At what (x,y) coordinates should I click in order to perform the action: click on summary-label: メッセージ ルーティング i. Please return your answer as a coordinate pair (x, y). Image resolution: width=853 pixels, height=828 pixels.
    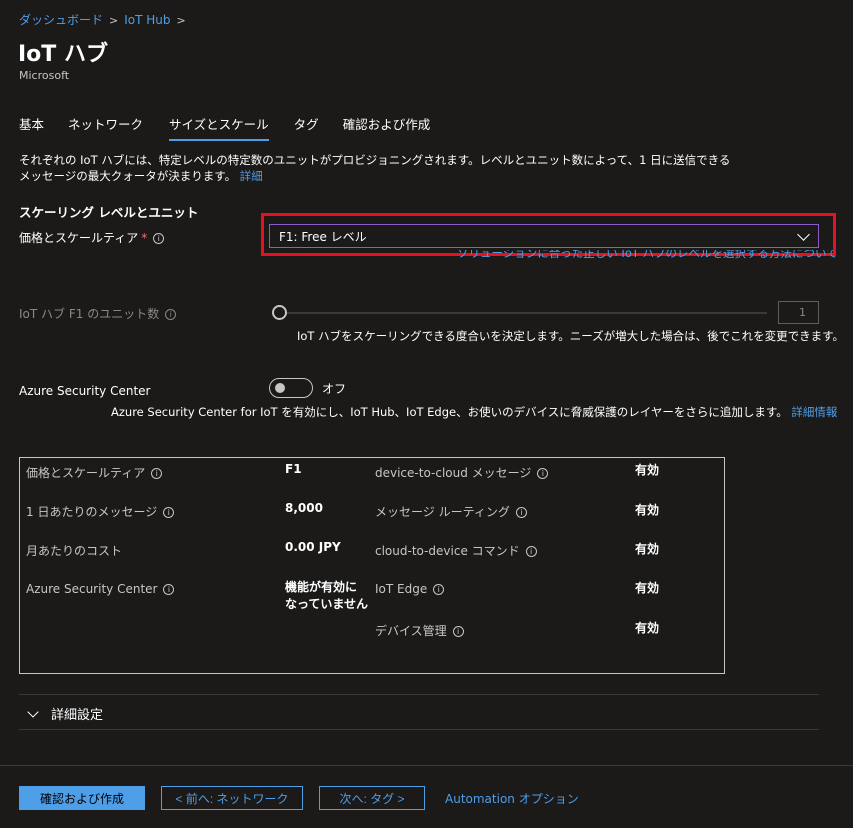
    Looking at the image, I should click on (451, 511).